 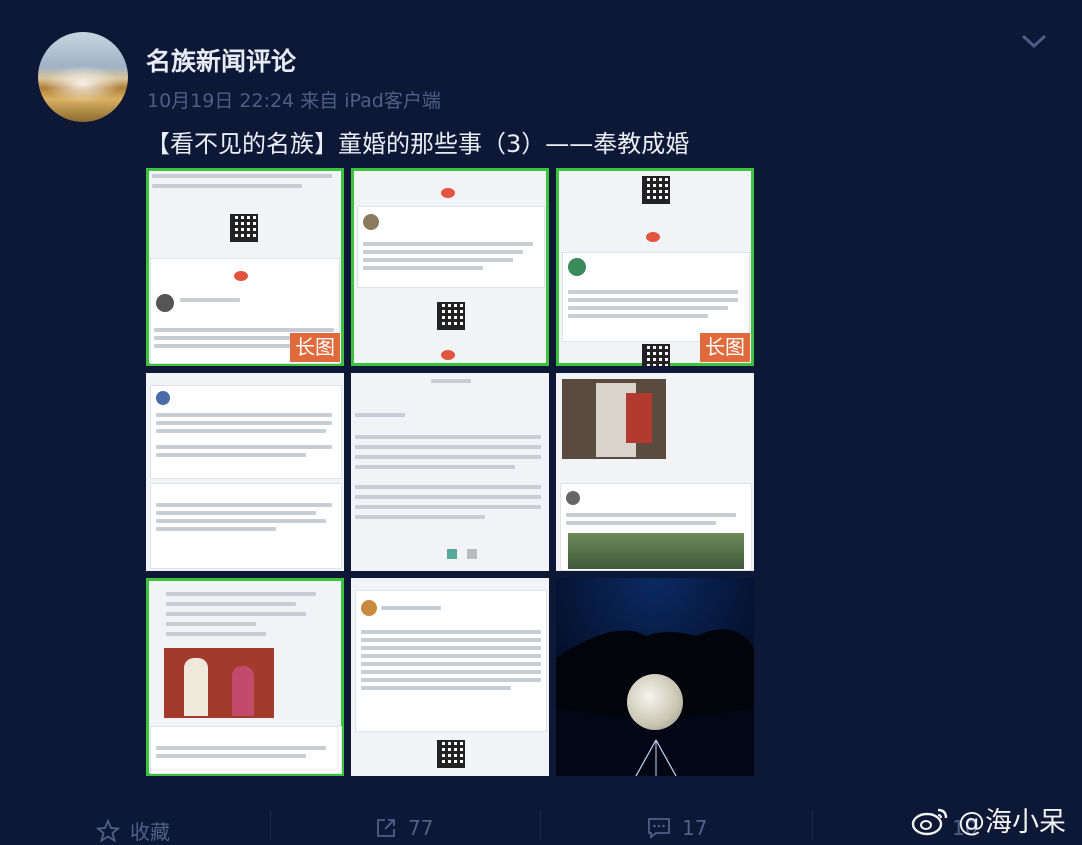 What do you see at coordinates (418, 144) in the screenshot?
I see `post-text: 【看不见的名族】童婚的那些事（3）——奉教成婚` at bounding box center [418, 144].